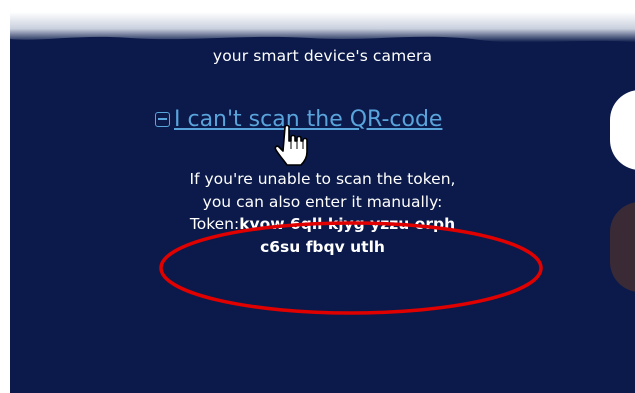 The width and height of the screenshot is (635, 393). What do you see at coordinates (622, 130) in the screenshot?
I see `side-card-white` at bounding box center [622, 130].